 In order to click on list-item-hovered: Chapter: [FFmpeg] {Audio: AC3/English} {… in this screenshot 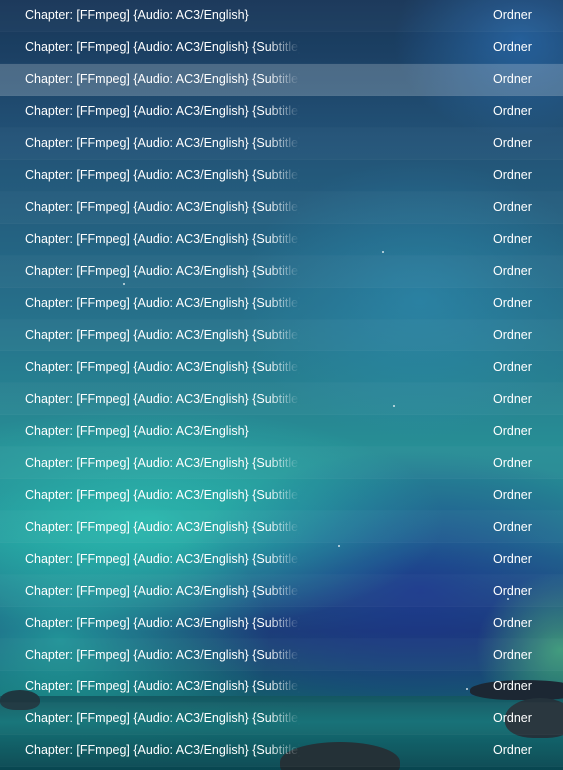, I will do `click(281, 79)`.